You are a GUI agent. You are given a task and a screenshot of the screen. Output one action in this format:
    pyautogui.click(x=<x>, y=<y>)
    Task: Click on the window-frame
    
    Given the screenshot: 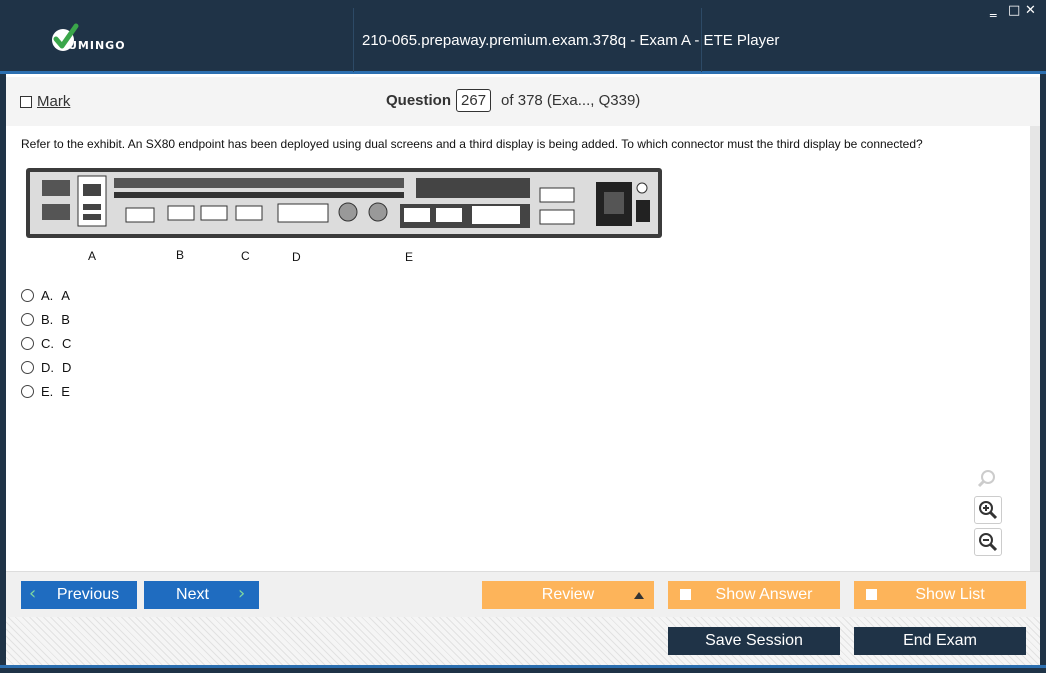 What is the action you would take?
    pyautogui.click(x=1043, y=373)
    